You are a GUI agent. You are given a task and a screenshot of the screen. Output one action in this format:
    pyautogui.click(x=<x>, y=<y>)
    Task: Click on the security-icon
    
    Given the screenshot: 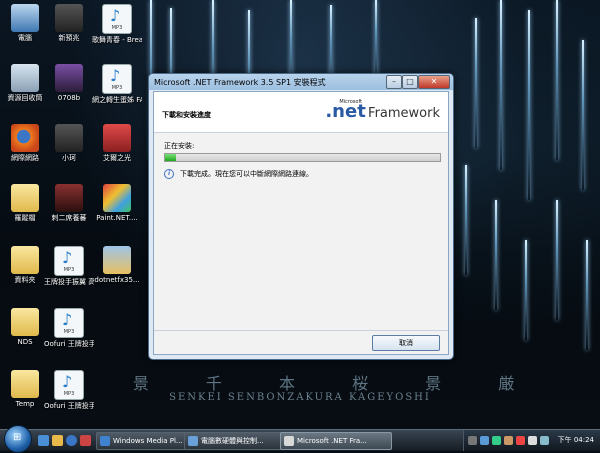 What is the action you would take?
    pyautogui.click(x=520, y=440)
    